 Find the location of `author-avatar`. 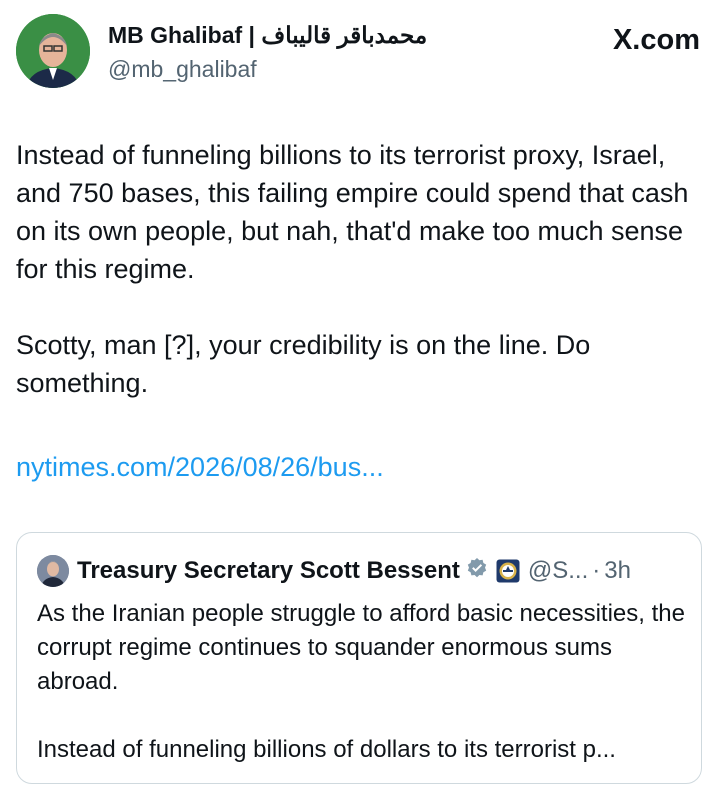

author-avatar is located at coordinates (53, 51).